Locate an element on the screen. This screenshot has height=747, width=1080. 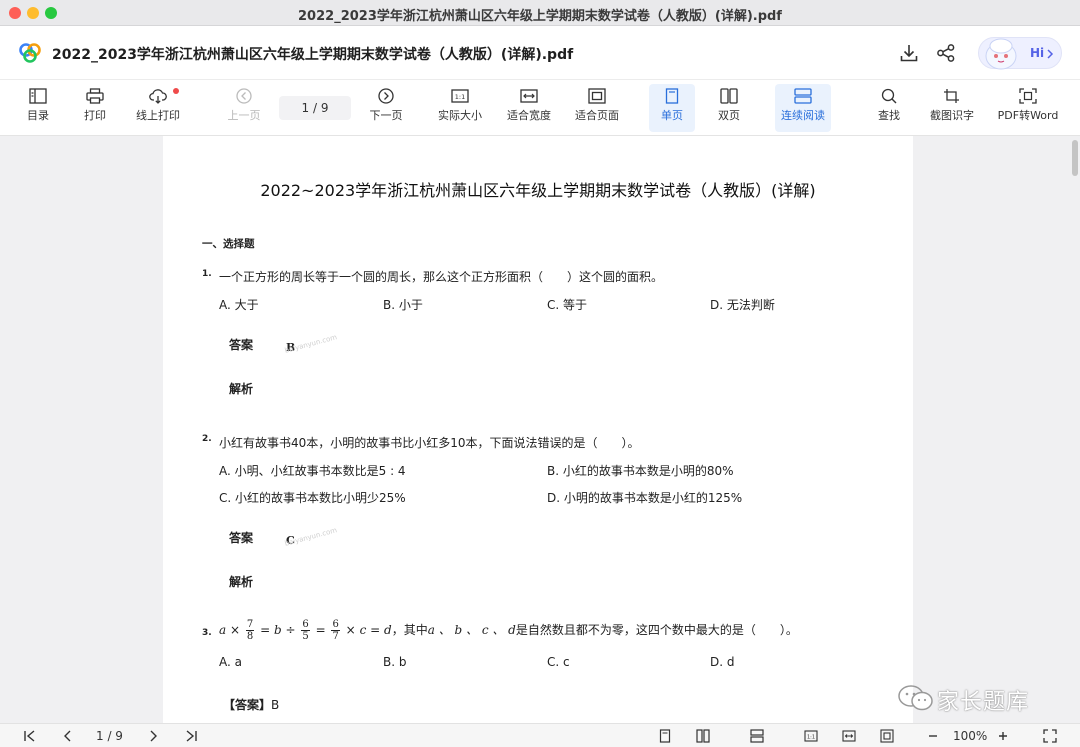
continuous-scroll-icon is located at coordinates (803, 96).